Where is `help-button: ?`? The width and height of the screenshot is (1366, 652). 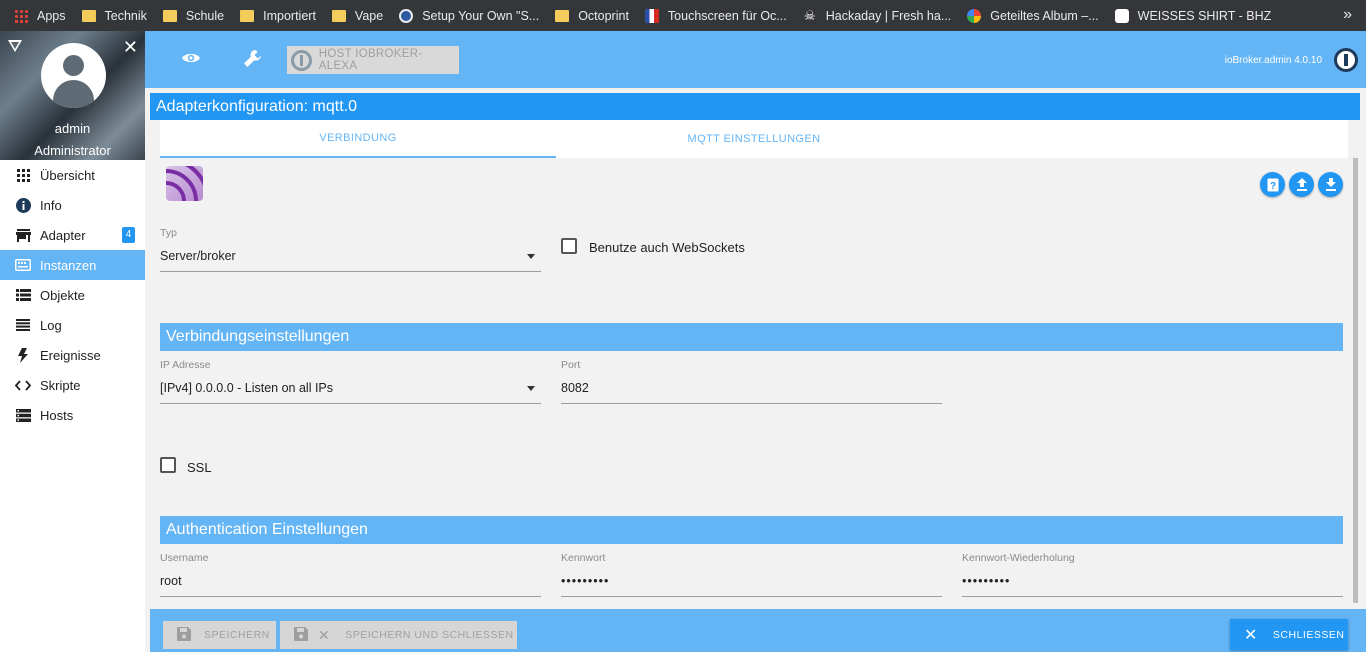 help-button: ? is located at coordinates (1272, 184).